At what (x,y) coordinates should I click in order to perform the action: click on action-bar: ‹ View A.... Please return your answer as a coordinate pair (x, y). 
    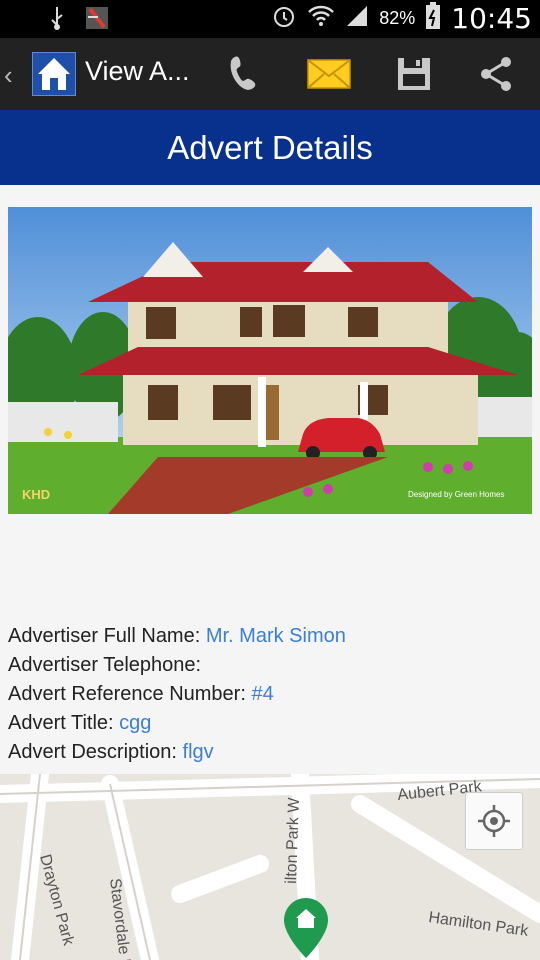
    Looking at the image, I should click on (270, 74).